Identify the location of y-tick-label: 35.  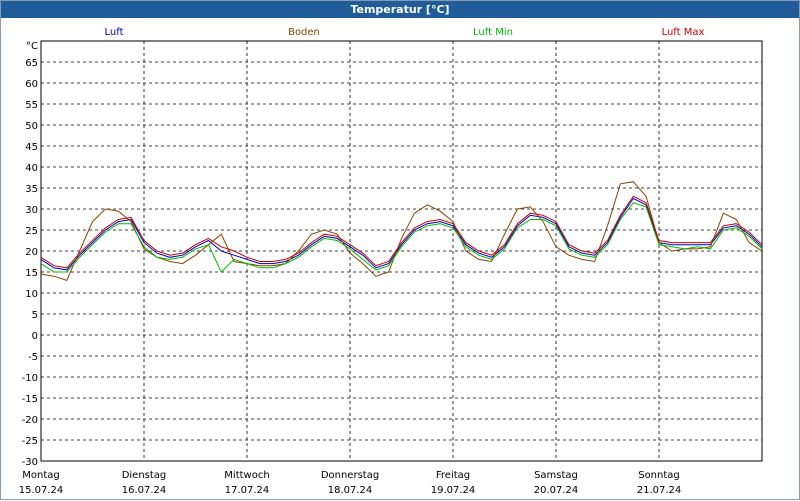
(31, 189).